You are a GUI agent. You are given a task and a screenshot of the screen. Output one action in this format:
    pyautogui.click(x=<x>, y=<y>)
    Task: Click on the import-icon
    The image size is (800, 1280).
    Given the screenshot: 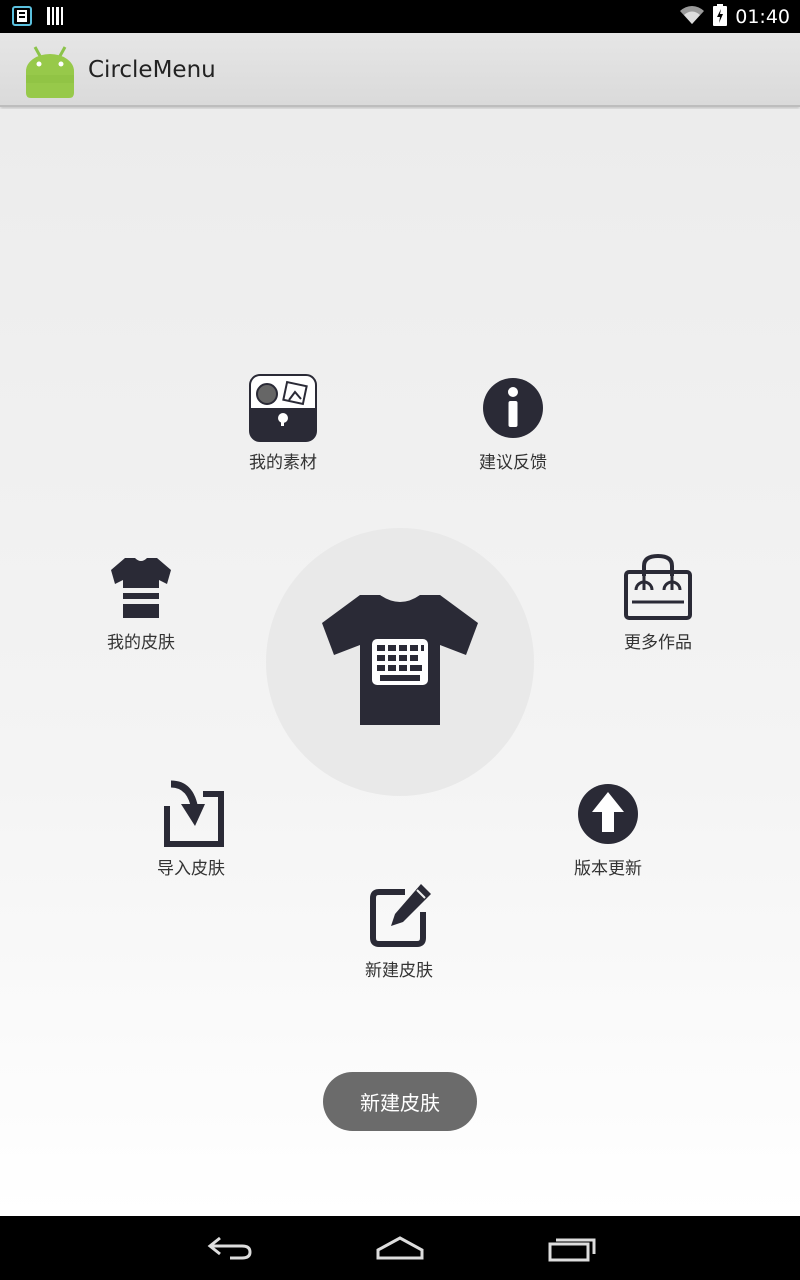 What is the action you would take?
    pyautogui.click(x=191, y=814)
    